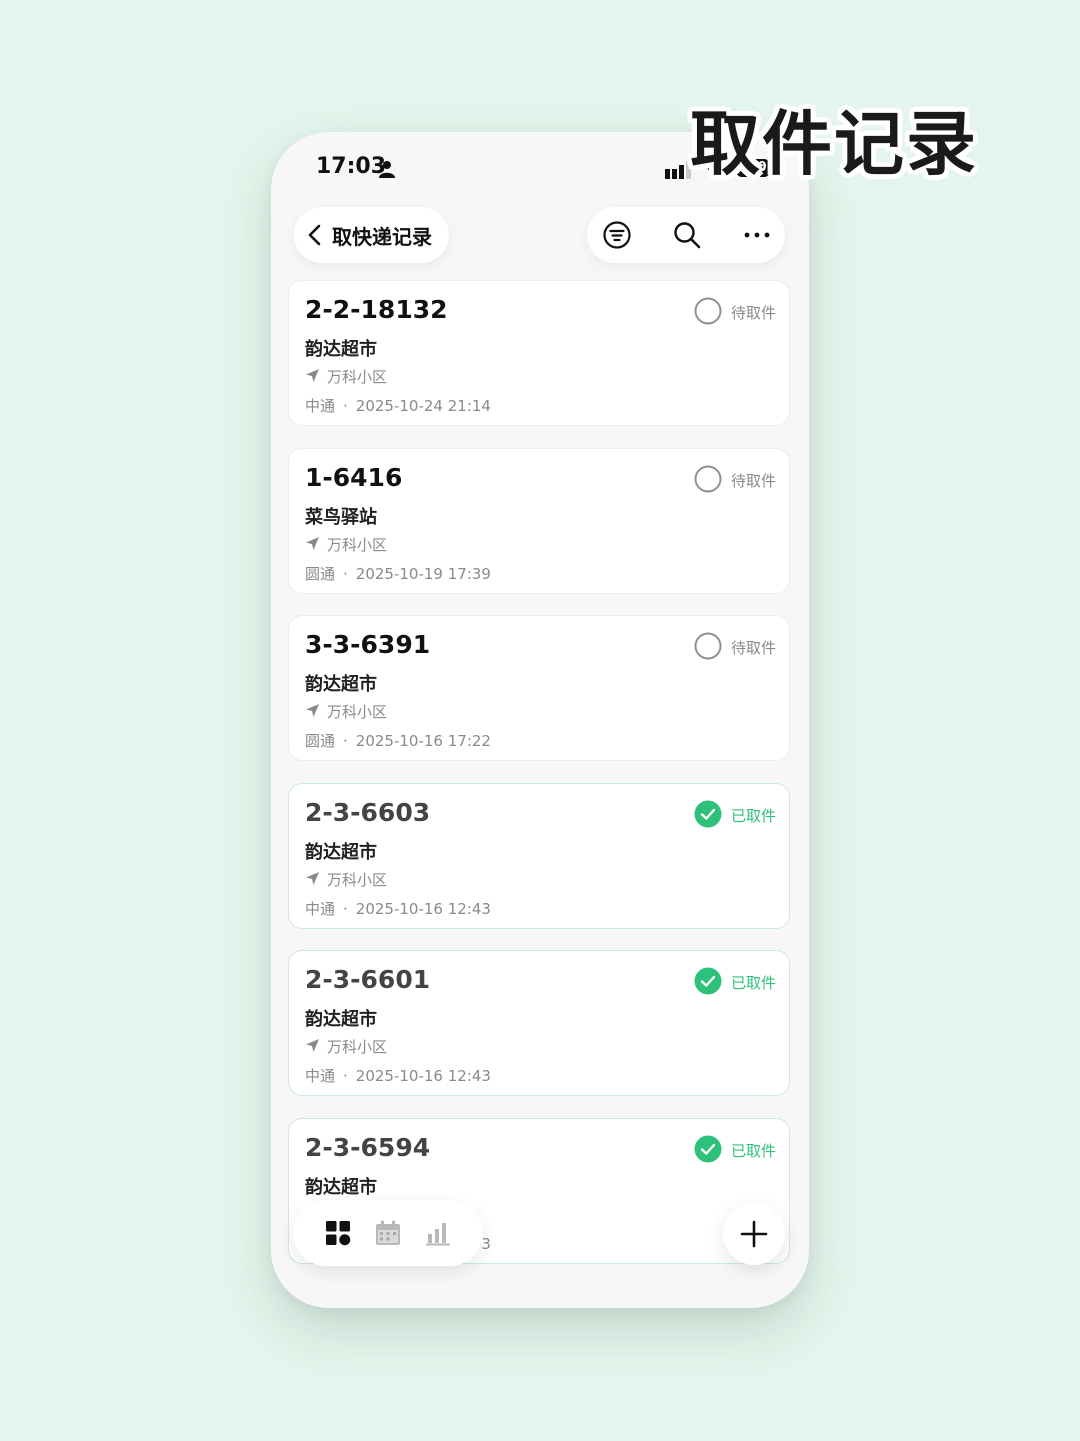 Image resolution: width=1080 pixels, height=1441 pixels. I want to click on add-record-button, so click(754, 1234).